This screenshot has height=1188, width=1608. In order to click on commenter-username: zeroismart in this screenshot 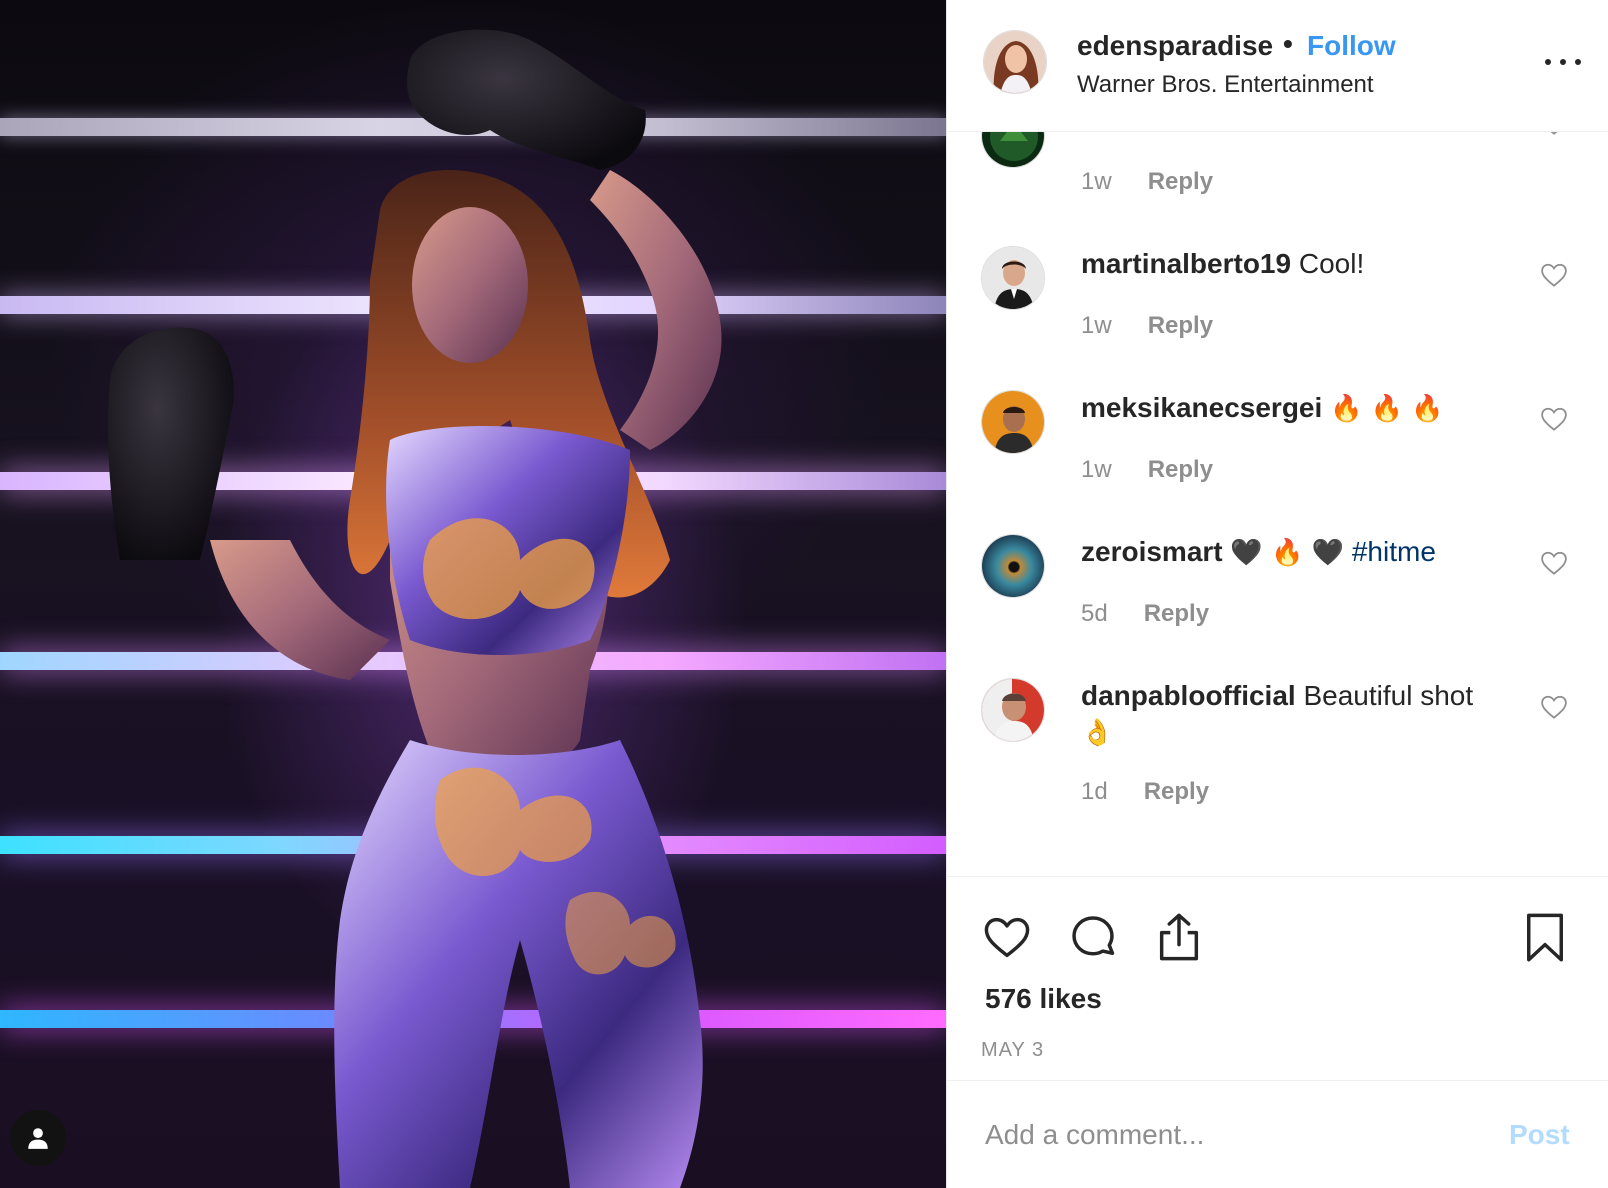, I will do `click(1152, 551)`.